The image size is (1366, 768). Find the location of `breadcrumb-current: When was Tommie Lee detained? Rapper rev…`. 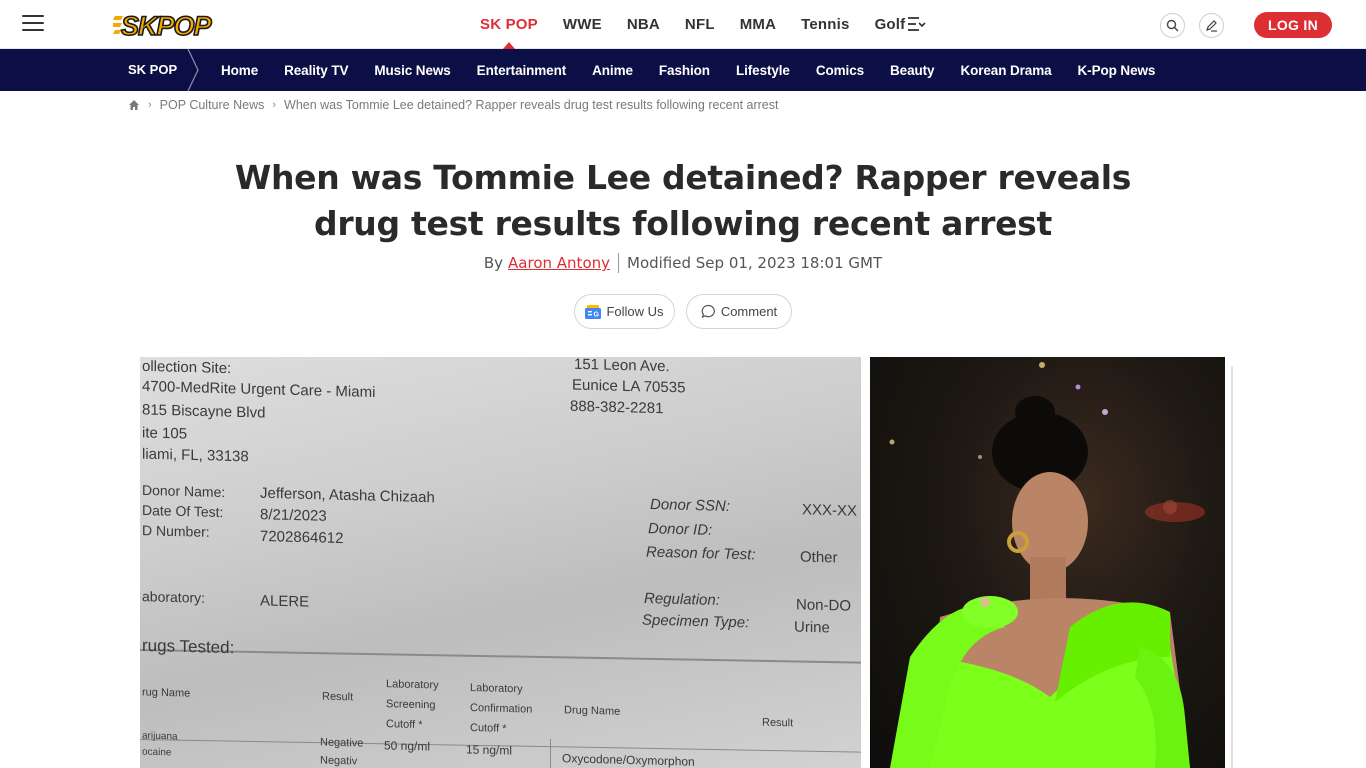

breadcrumb-current: When was Tommie Lee detained? Rapper rev… is located at coordinates (531, 105).